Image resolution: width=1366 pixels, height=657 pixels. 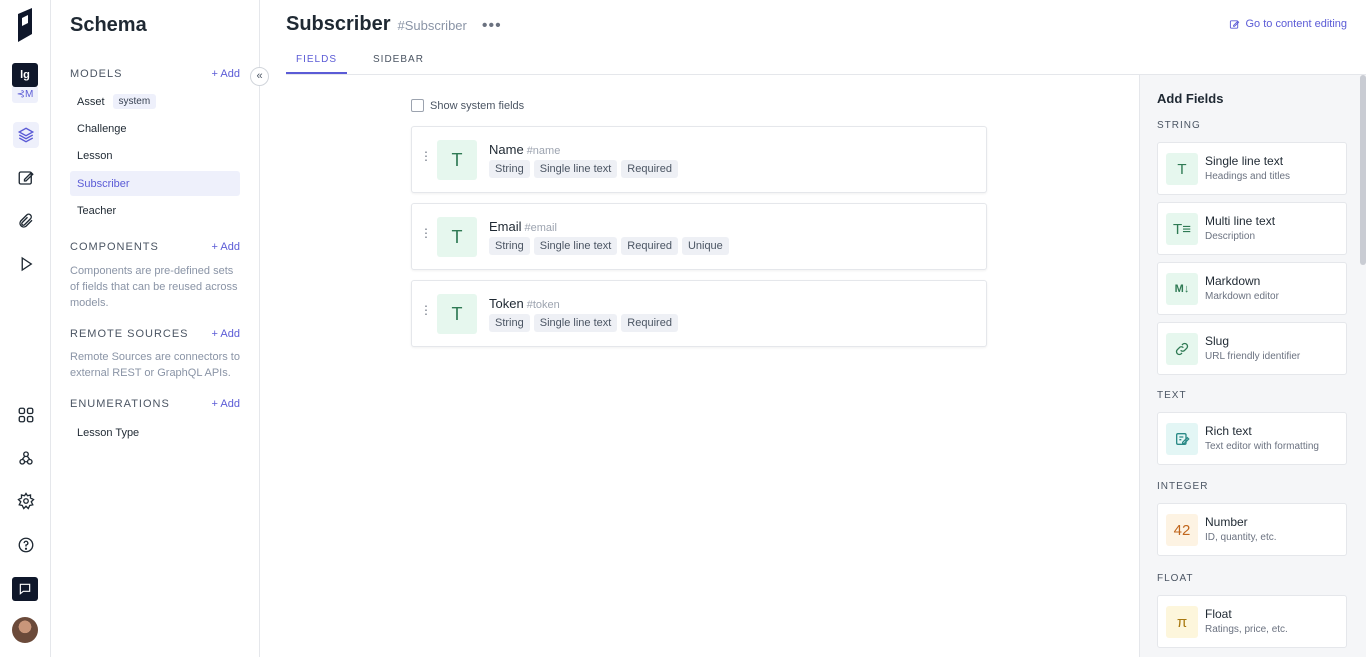 What do you see at coordinates (1252, 621) in the screenshot?
I see `field-type-float: π Float Ratings, price, etc.` at bounding box center [1252, 621].